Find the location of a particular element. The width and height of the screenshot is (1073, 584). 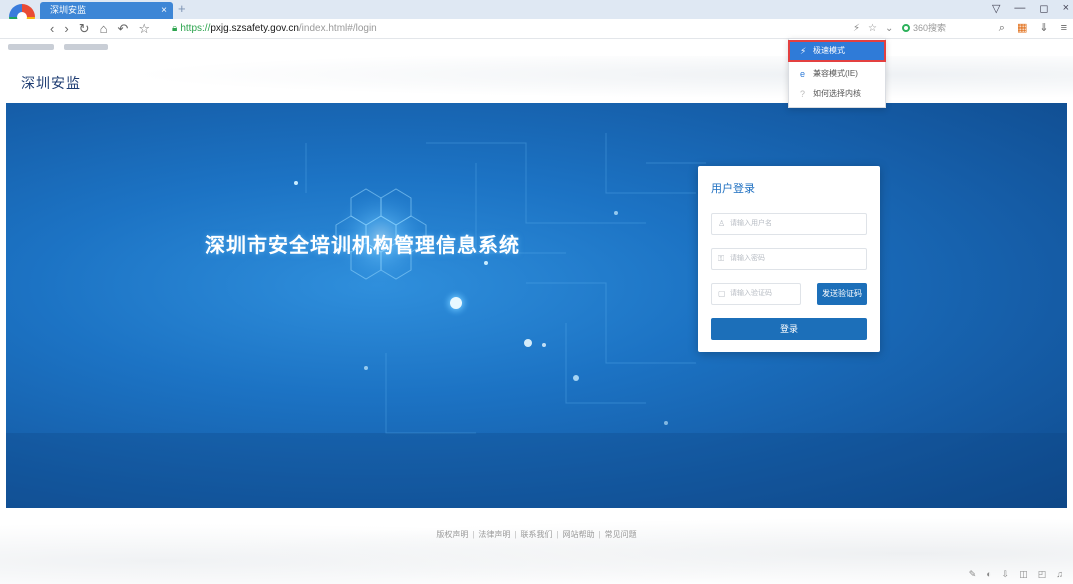

menu-item-label: 兼容模式(IE) is located at coordinates (835, 73).